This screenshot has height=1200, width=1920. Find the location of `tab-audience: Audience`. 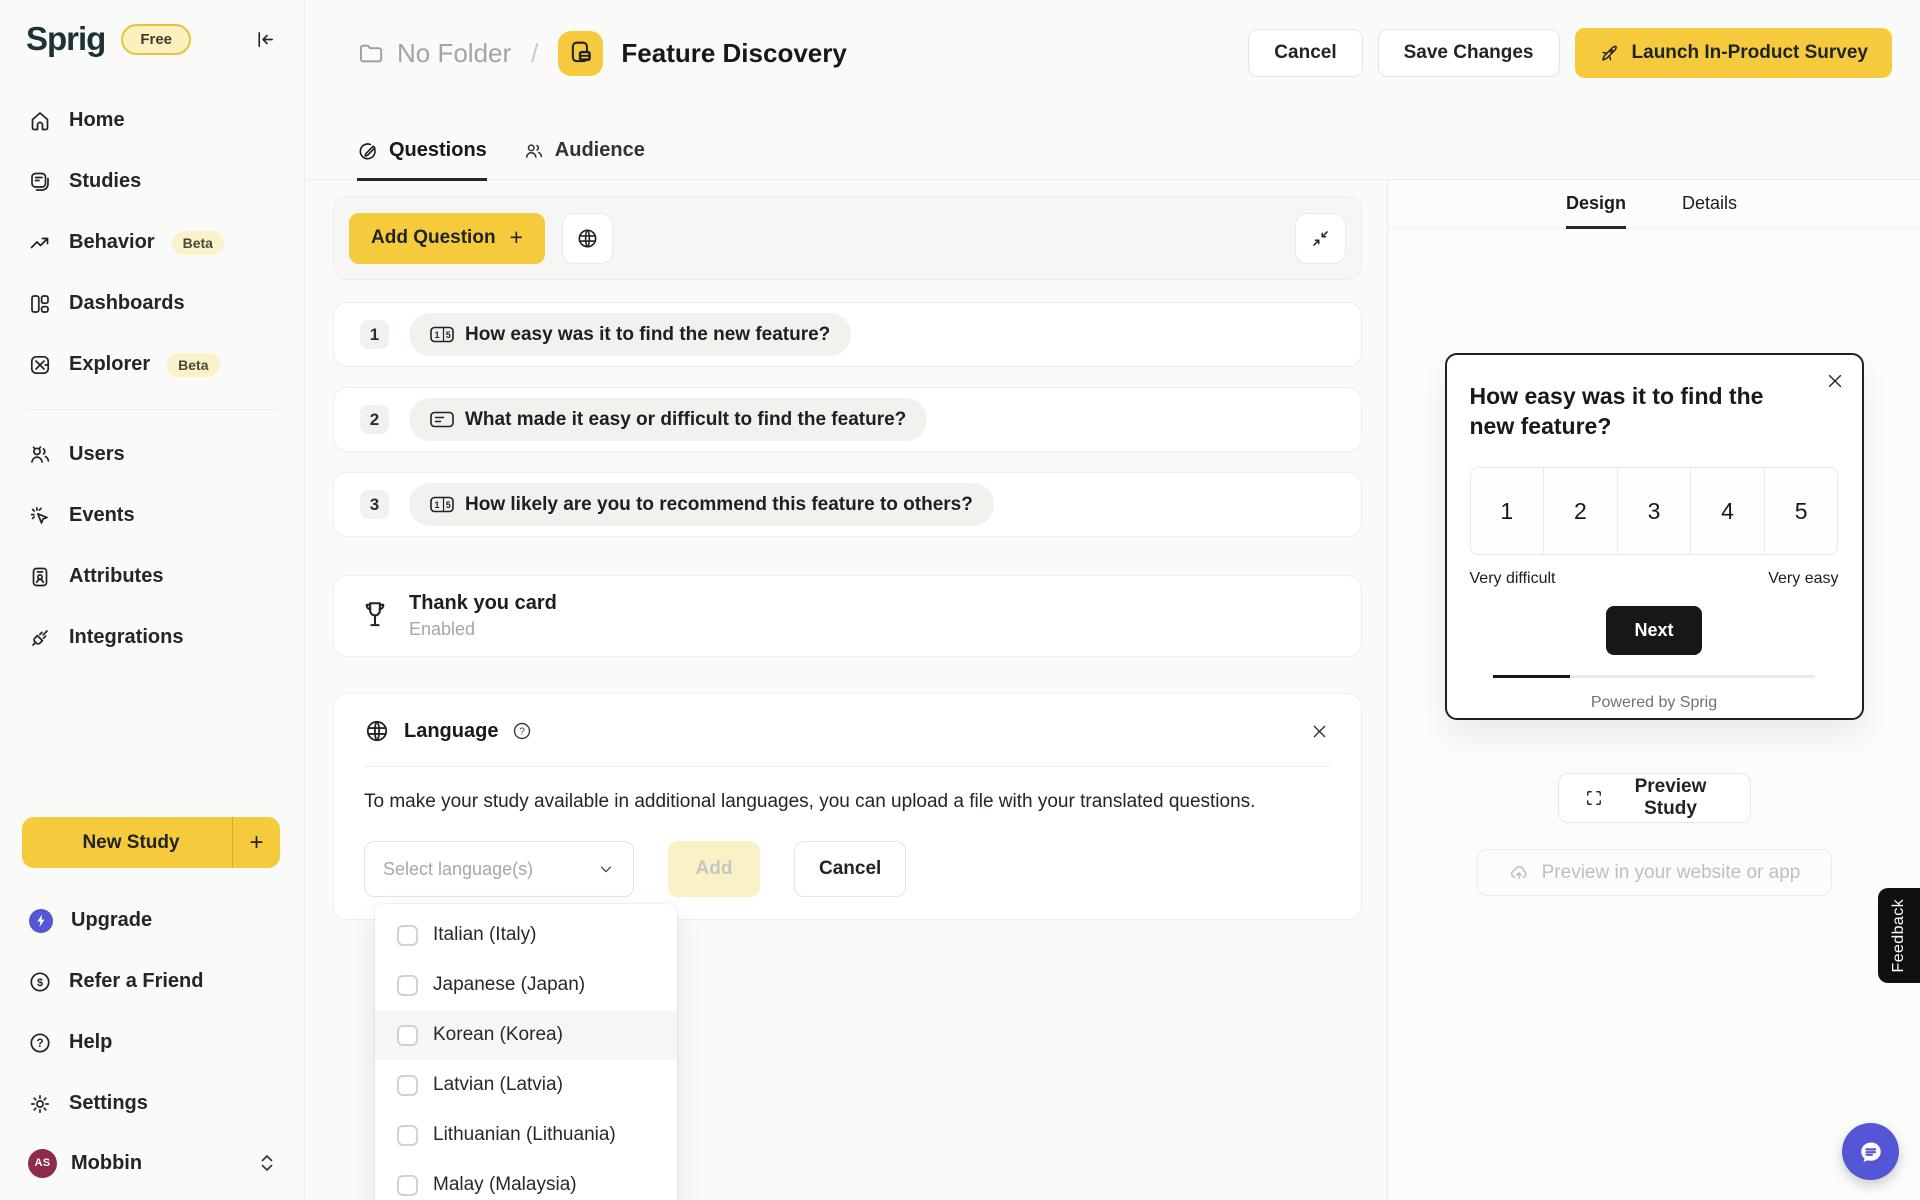

tab-audience: Audience is located at coordinates (584, 160).